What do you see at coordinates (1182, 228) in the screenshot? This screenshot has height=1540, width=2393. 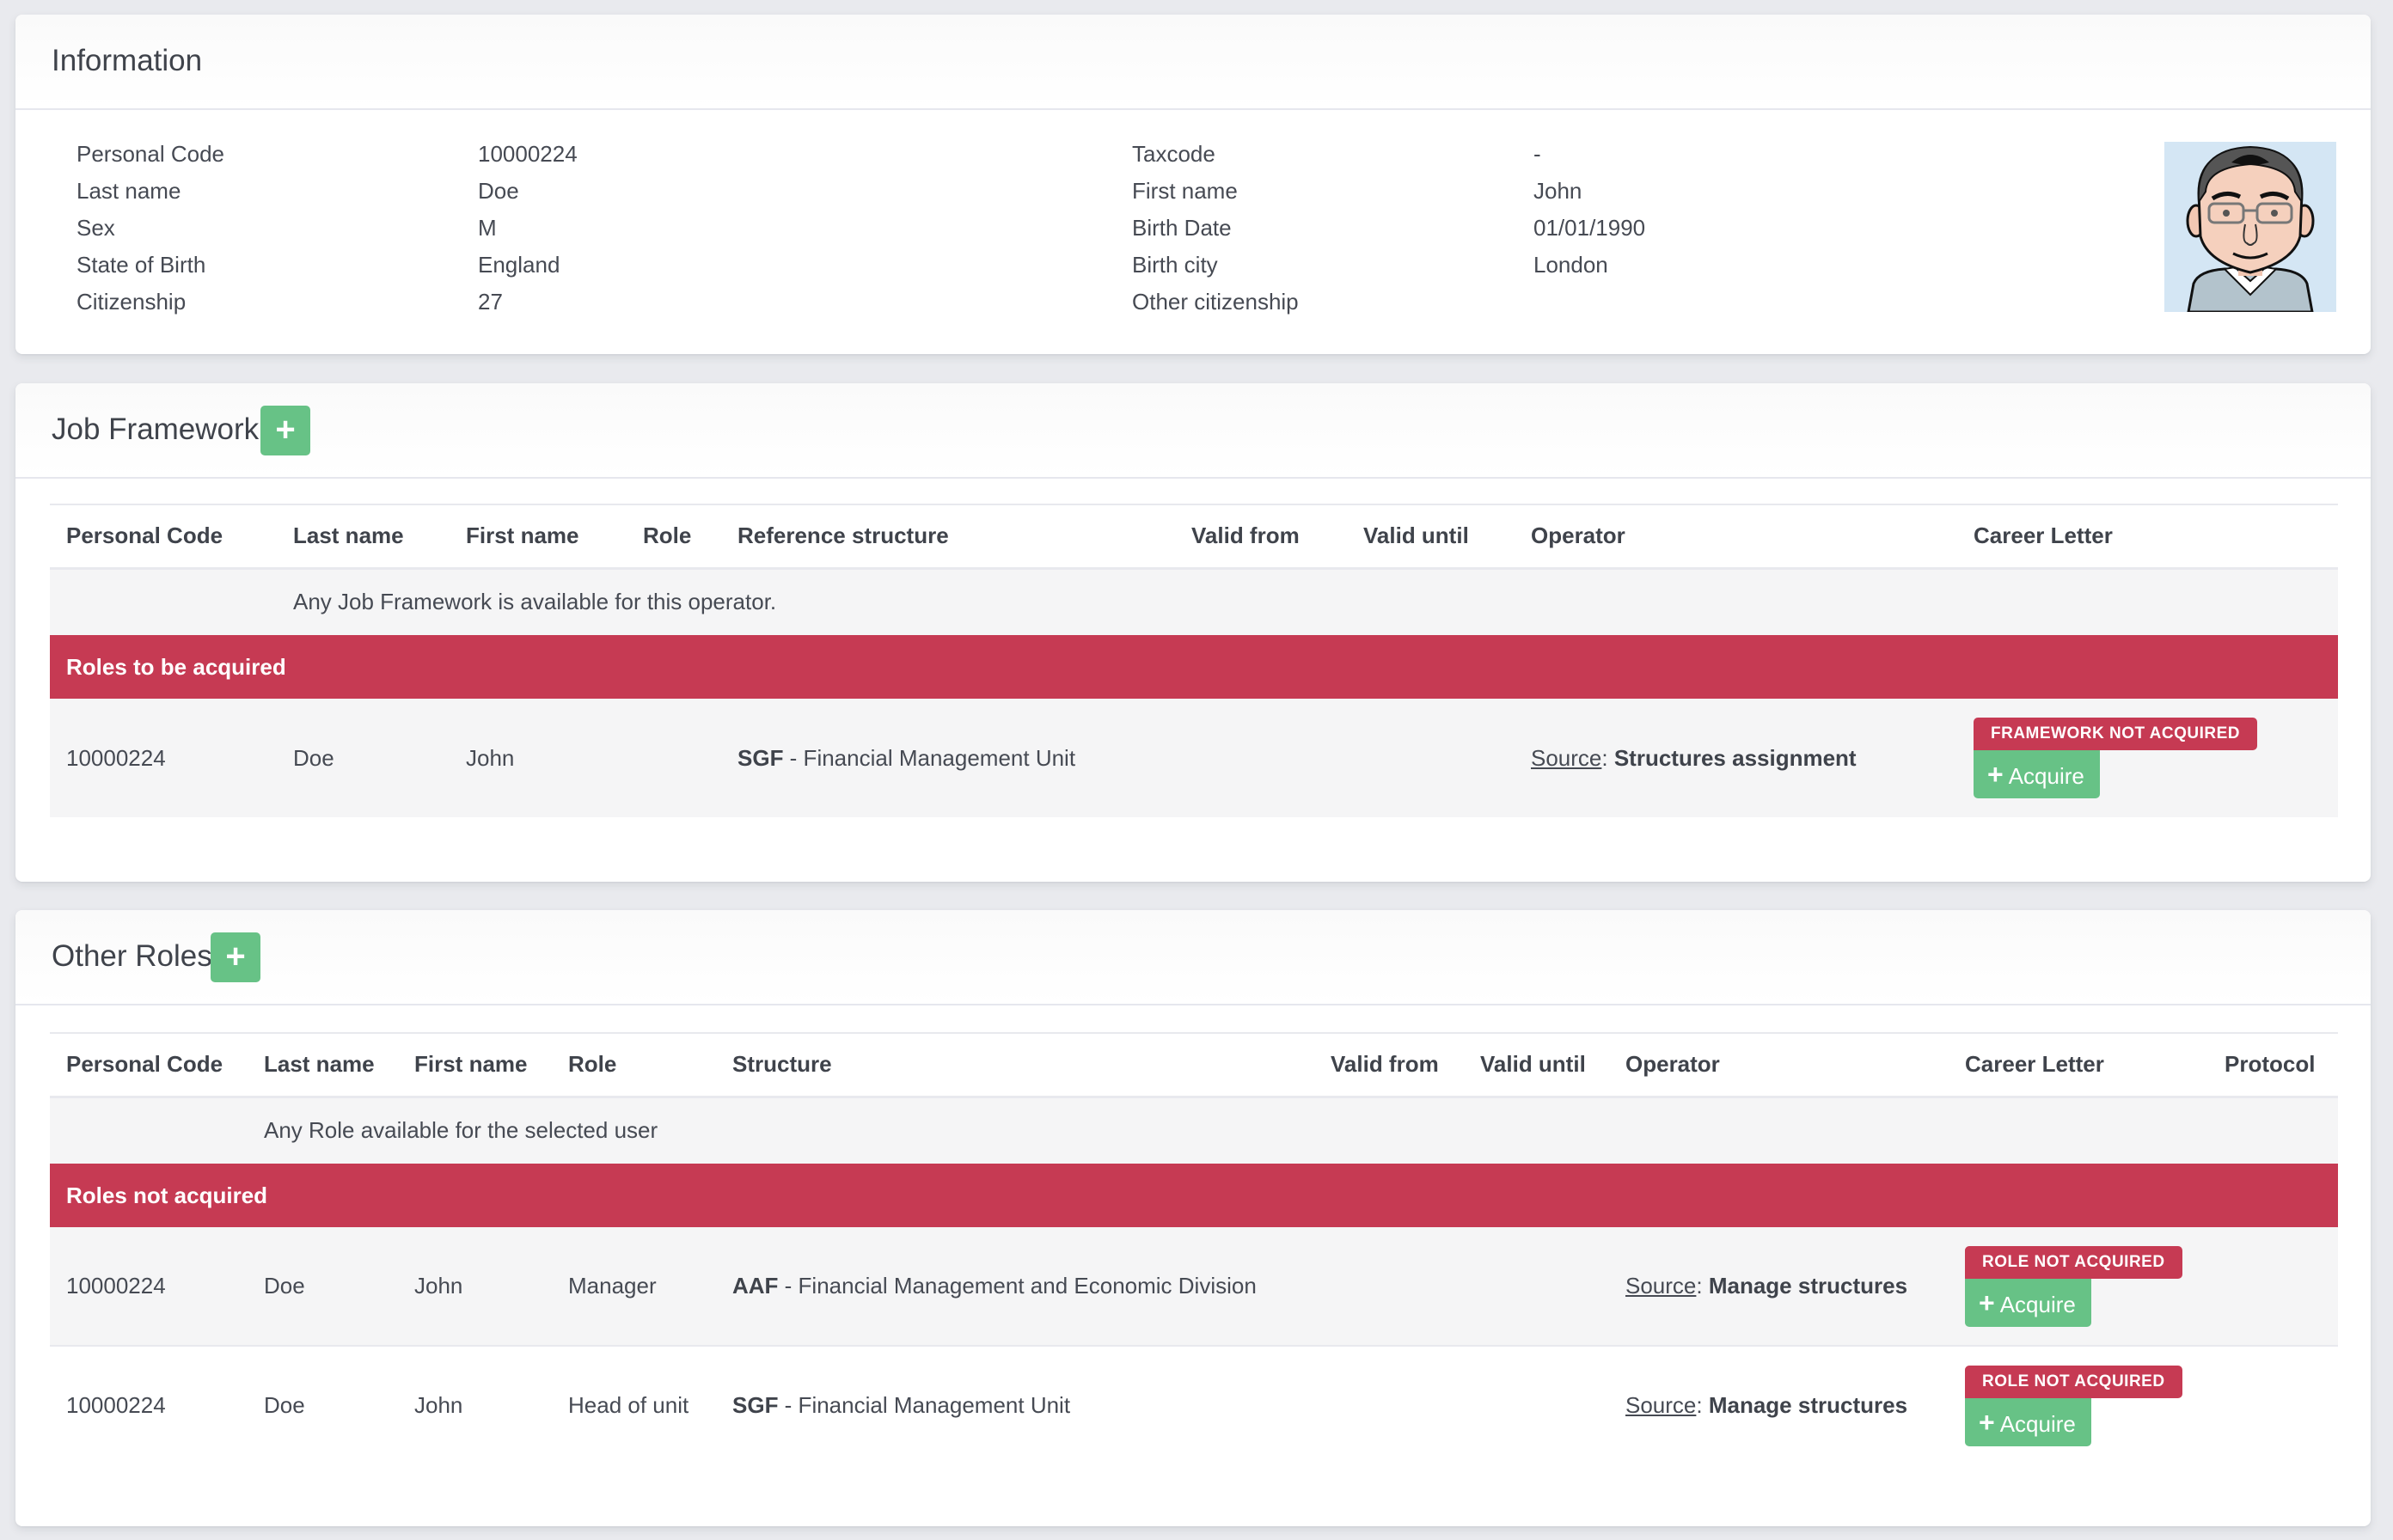 I see `info-label: Birth Date` at bounding box center [1182, 228].